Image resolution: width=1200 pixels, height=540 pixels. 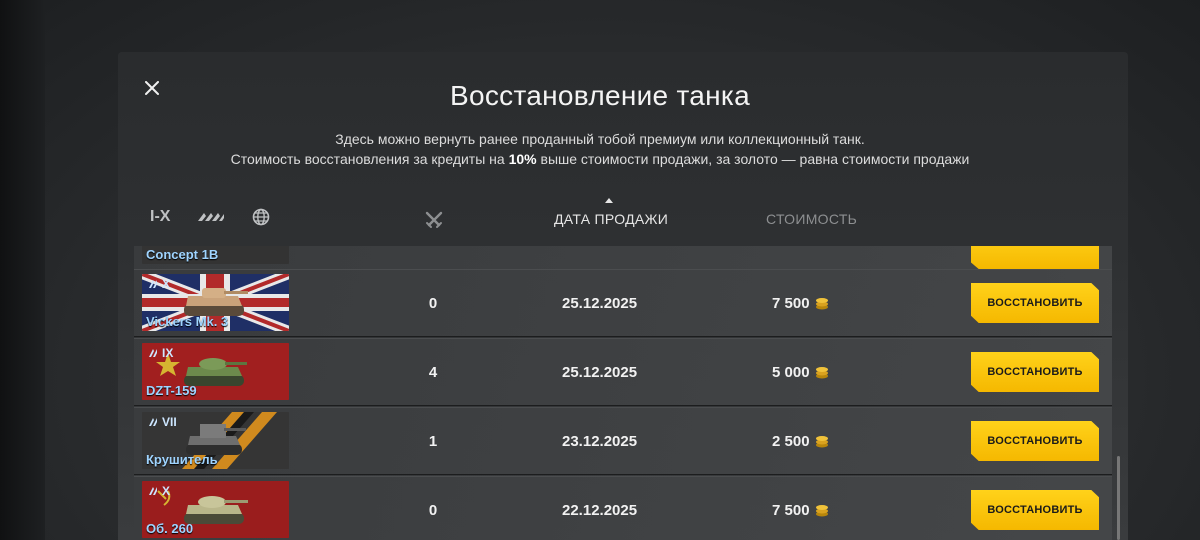 I want to click on scrollbar, so click(x=1118, y=498).